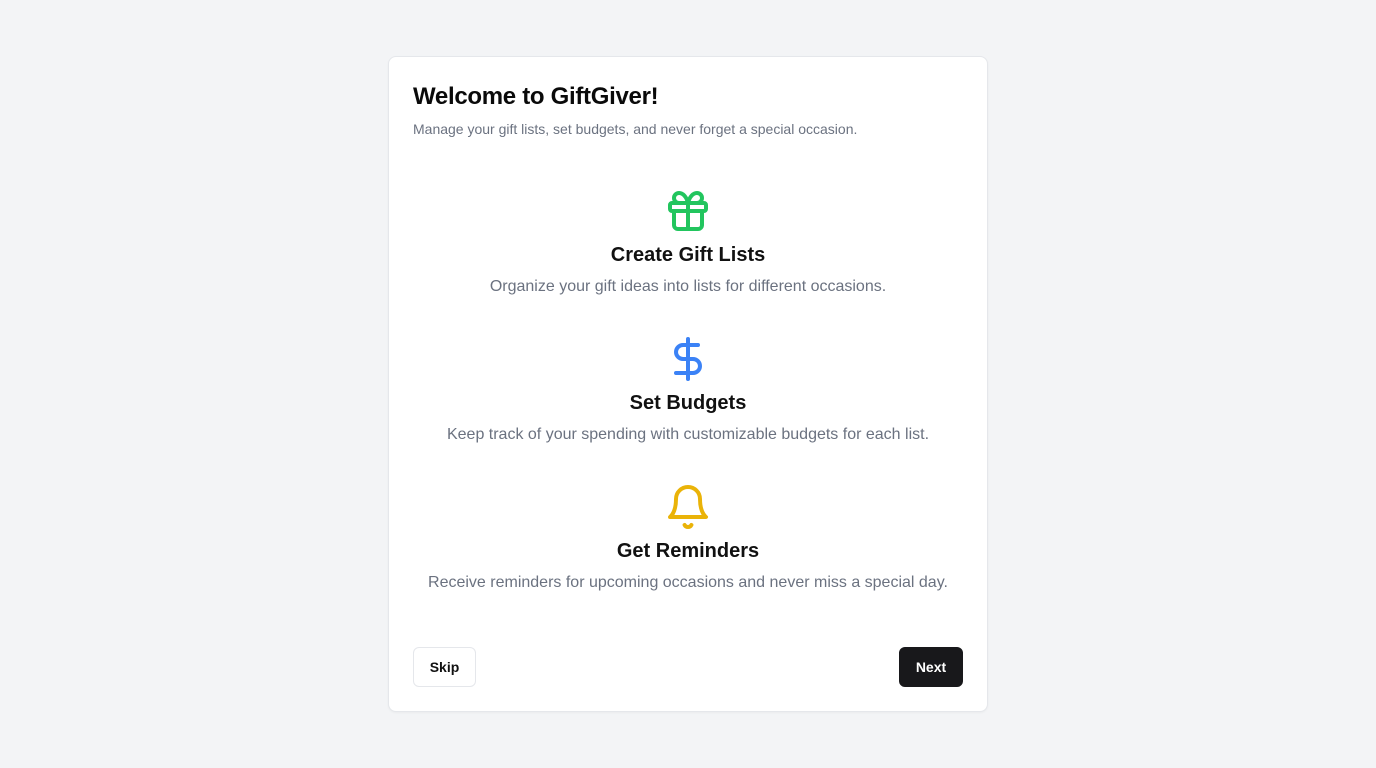 The height and width of the screenshot is (768, 1376). I want to click on feature-title: Create Gift Lists, so click(688, 255).